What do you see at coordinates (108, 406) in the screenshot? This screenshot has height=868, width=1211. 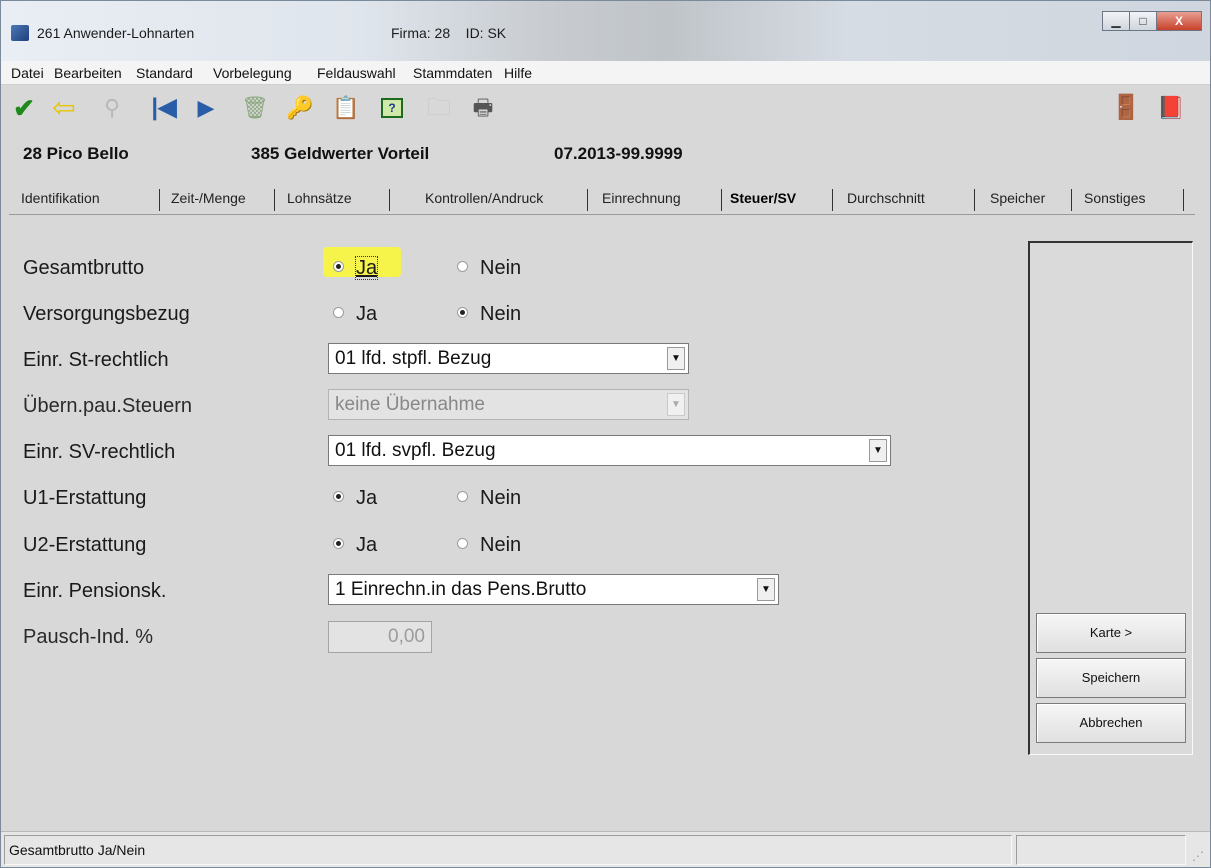 I see `uebern-label: Übern.pau.Steuern` at bounding box center [108, 406].